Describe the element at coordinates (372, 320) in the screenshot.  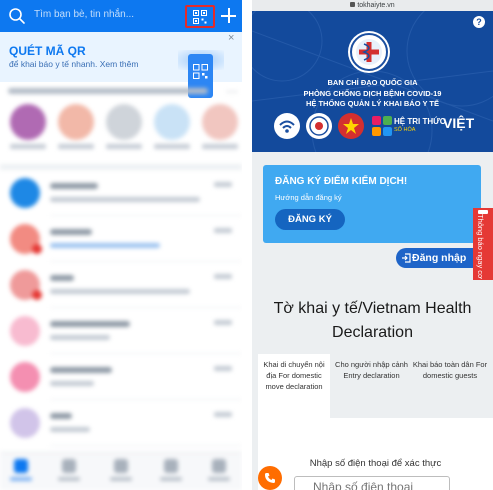
I see `page-title: Tờ khai y tế/Vietnam Health Declaration` at that location.